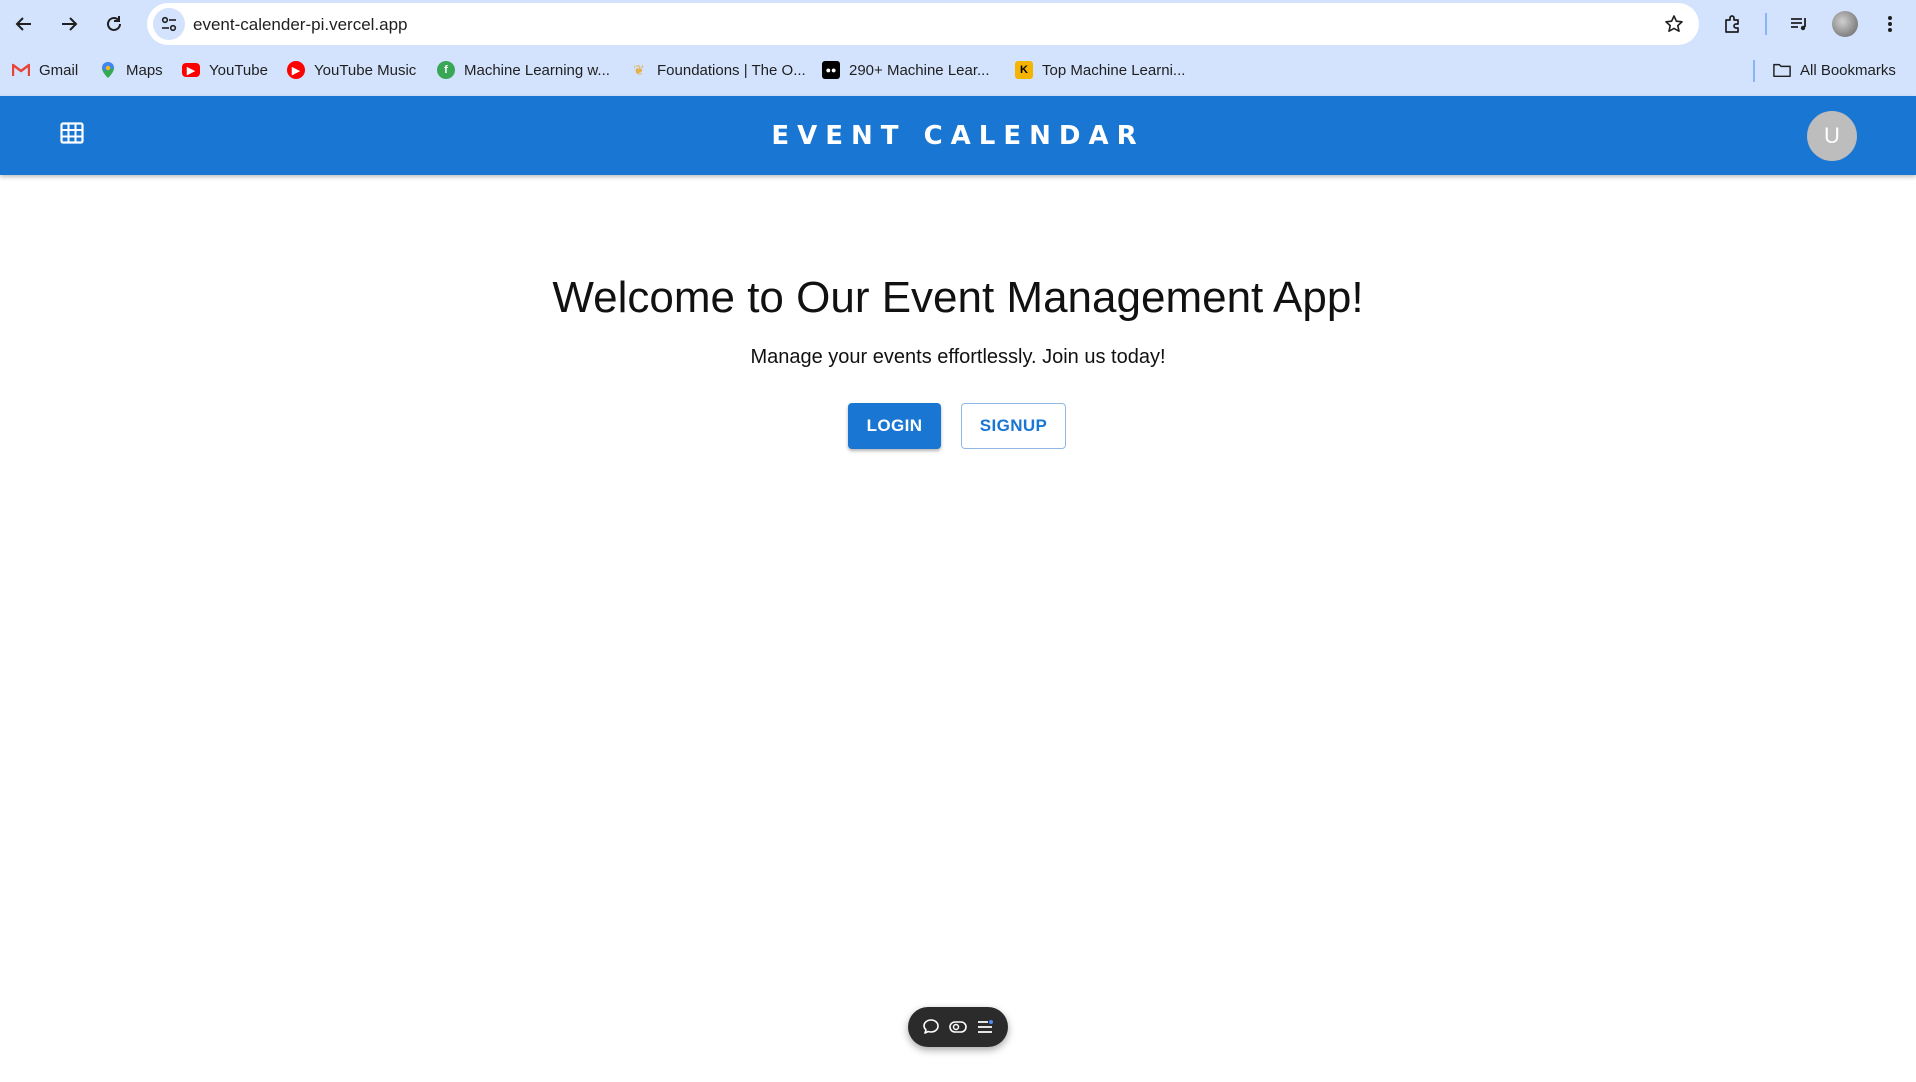 This screenshot has width=1916, height=1082. Describe the element at coordinates (1832, 136) in the screenshot. I see `user-avatar: U` at that location.